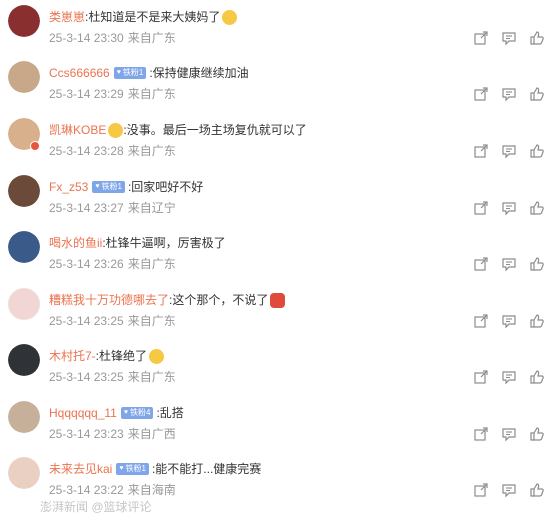 The height and width of the screenshot is (522, 555). I want to click on comment-meta: 25-3-14 23:27 来自辽宁, so click(114, 208).